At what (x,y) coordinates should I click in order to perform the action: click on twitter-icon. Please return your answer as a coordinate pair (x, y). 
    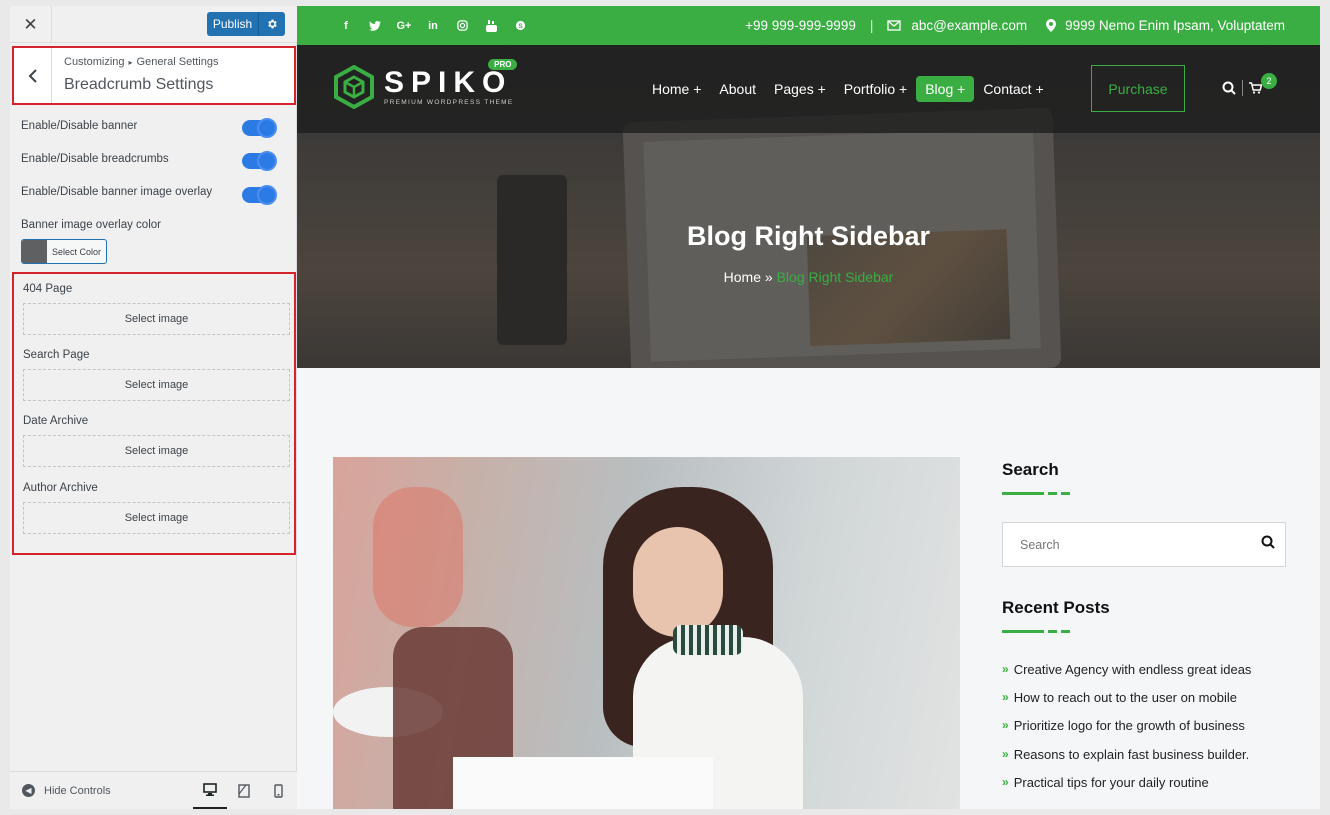
    Looking at the image, I should click on (375, 26).